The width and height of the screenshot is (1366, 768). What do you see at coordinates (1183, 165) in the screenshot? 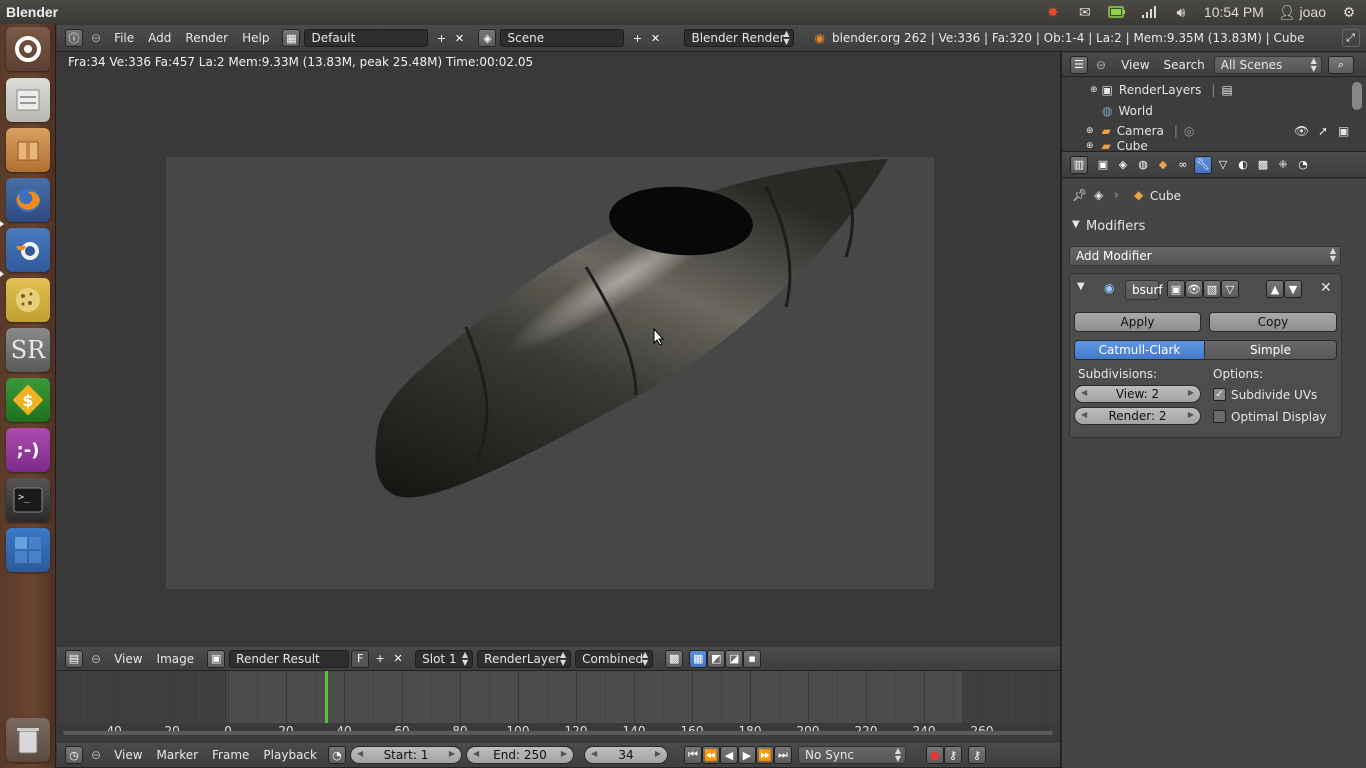
I see `constraints-tab-icon: ∞` at bounding box center [1183, 165].